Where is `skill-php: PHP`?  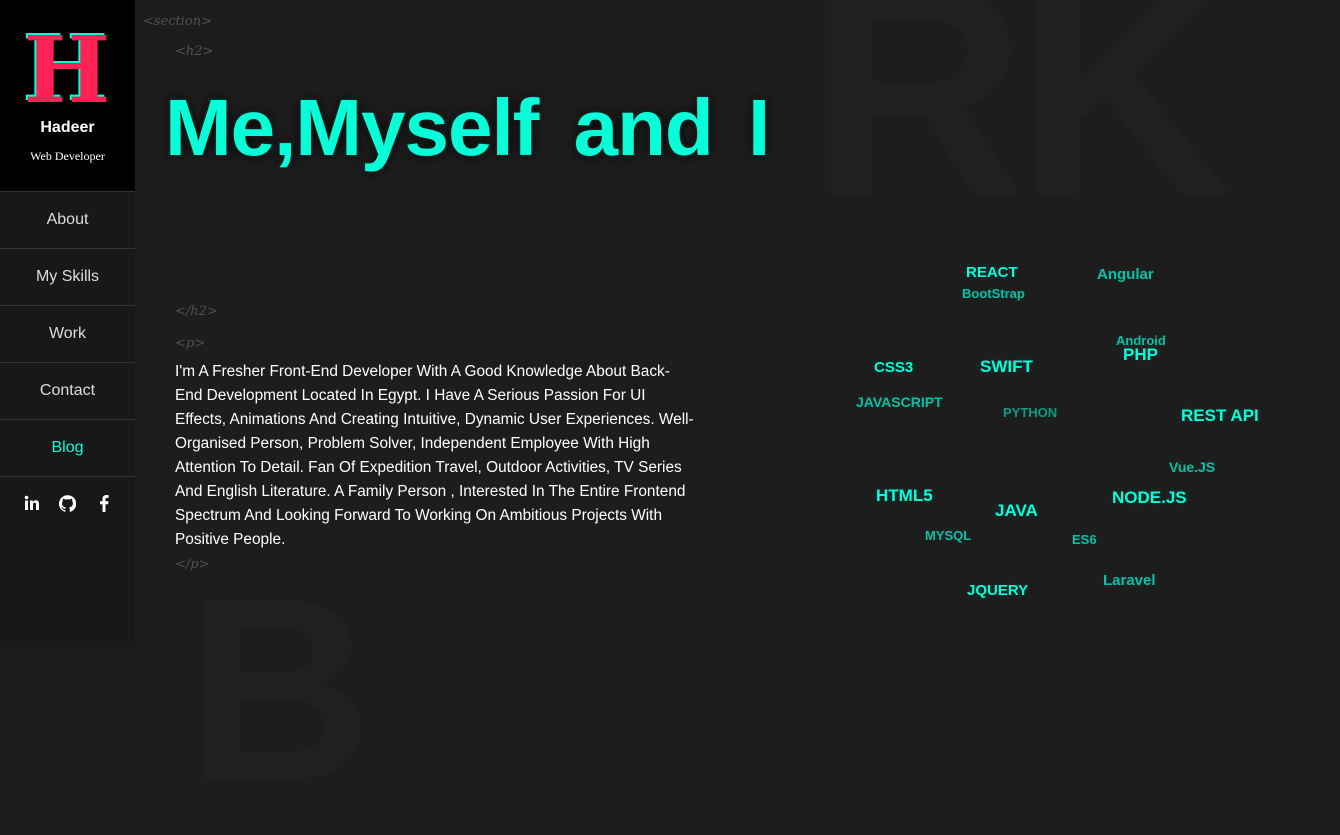 skill-php: PHP is located at coordinates (1140, 355).